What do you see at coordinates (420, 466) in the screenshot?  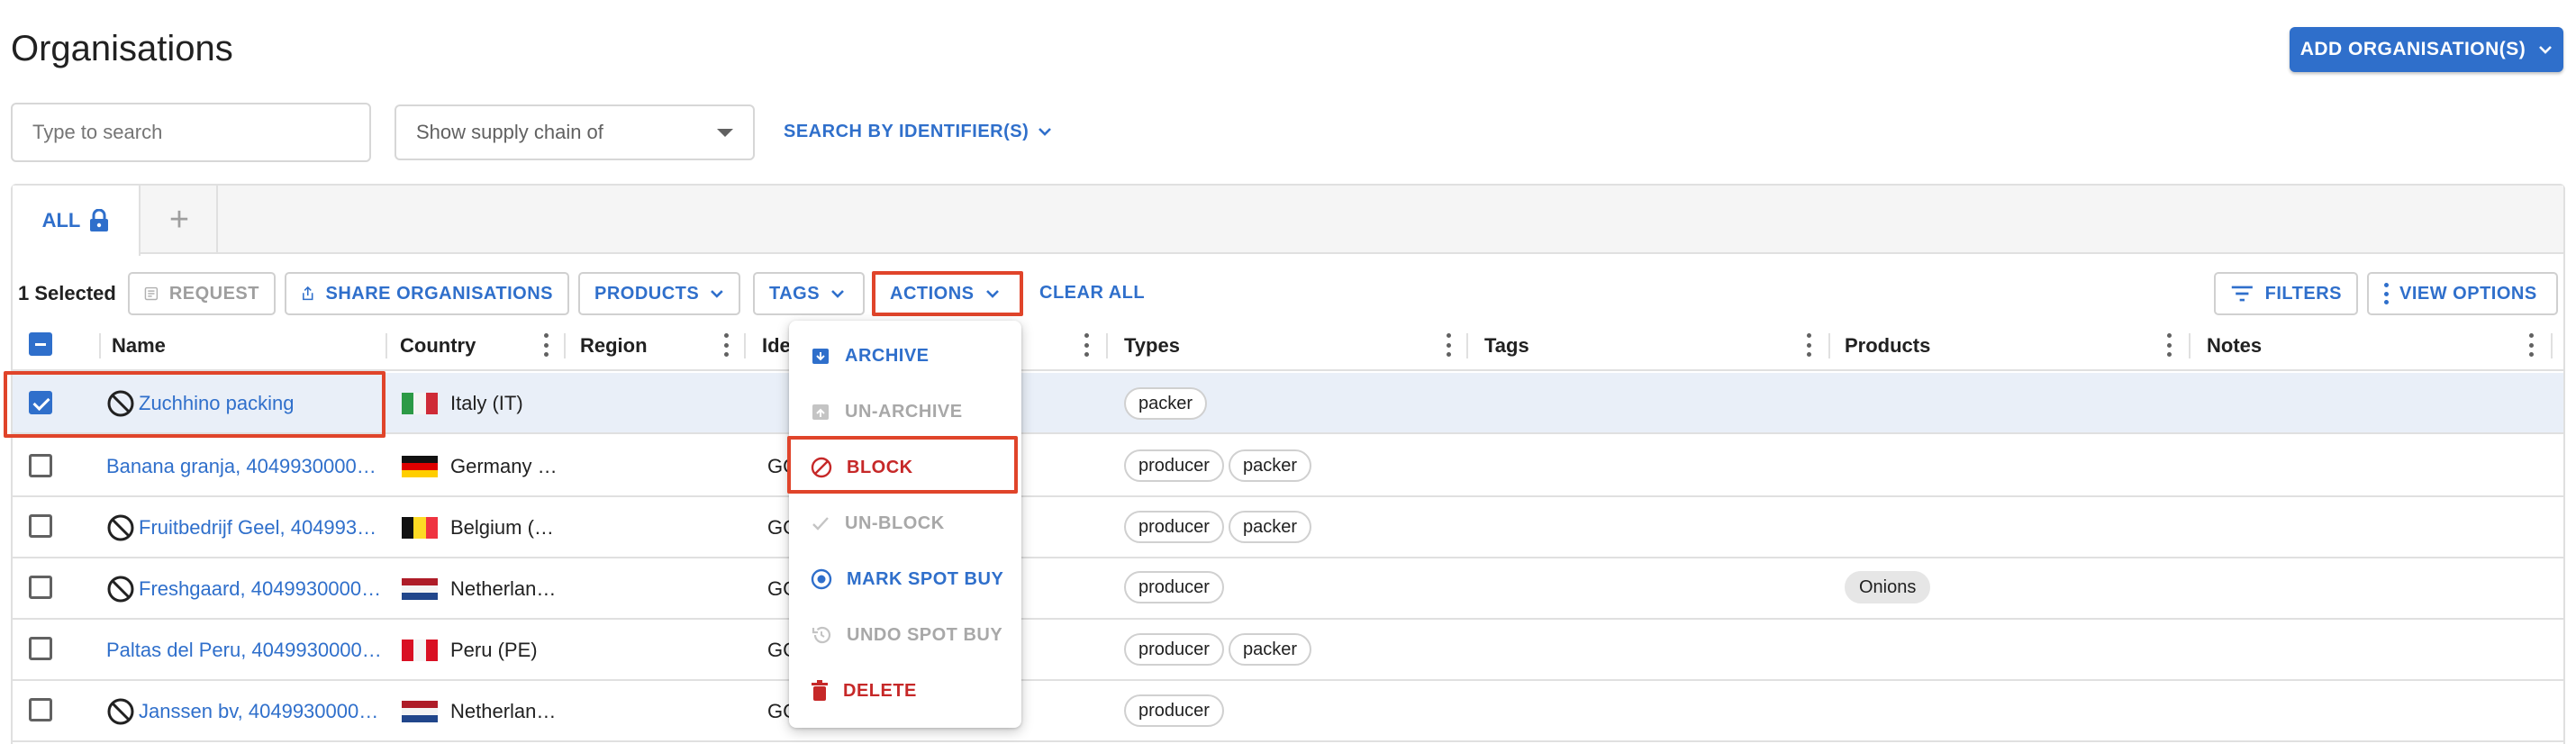 I see `flag-germany-icon` at bounding box center [420, 466].